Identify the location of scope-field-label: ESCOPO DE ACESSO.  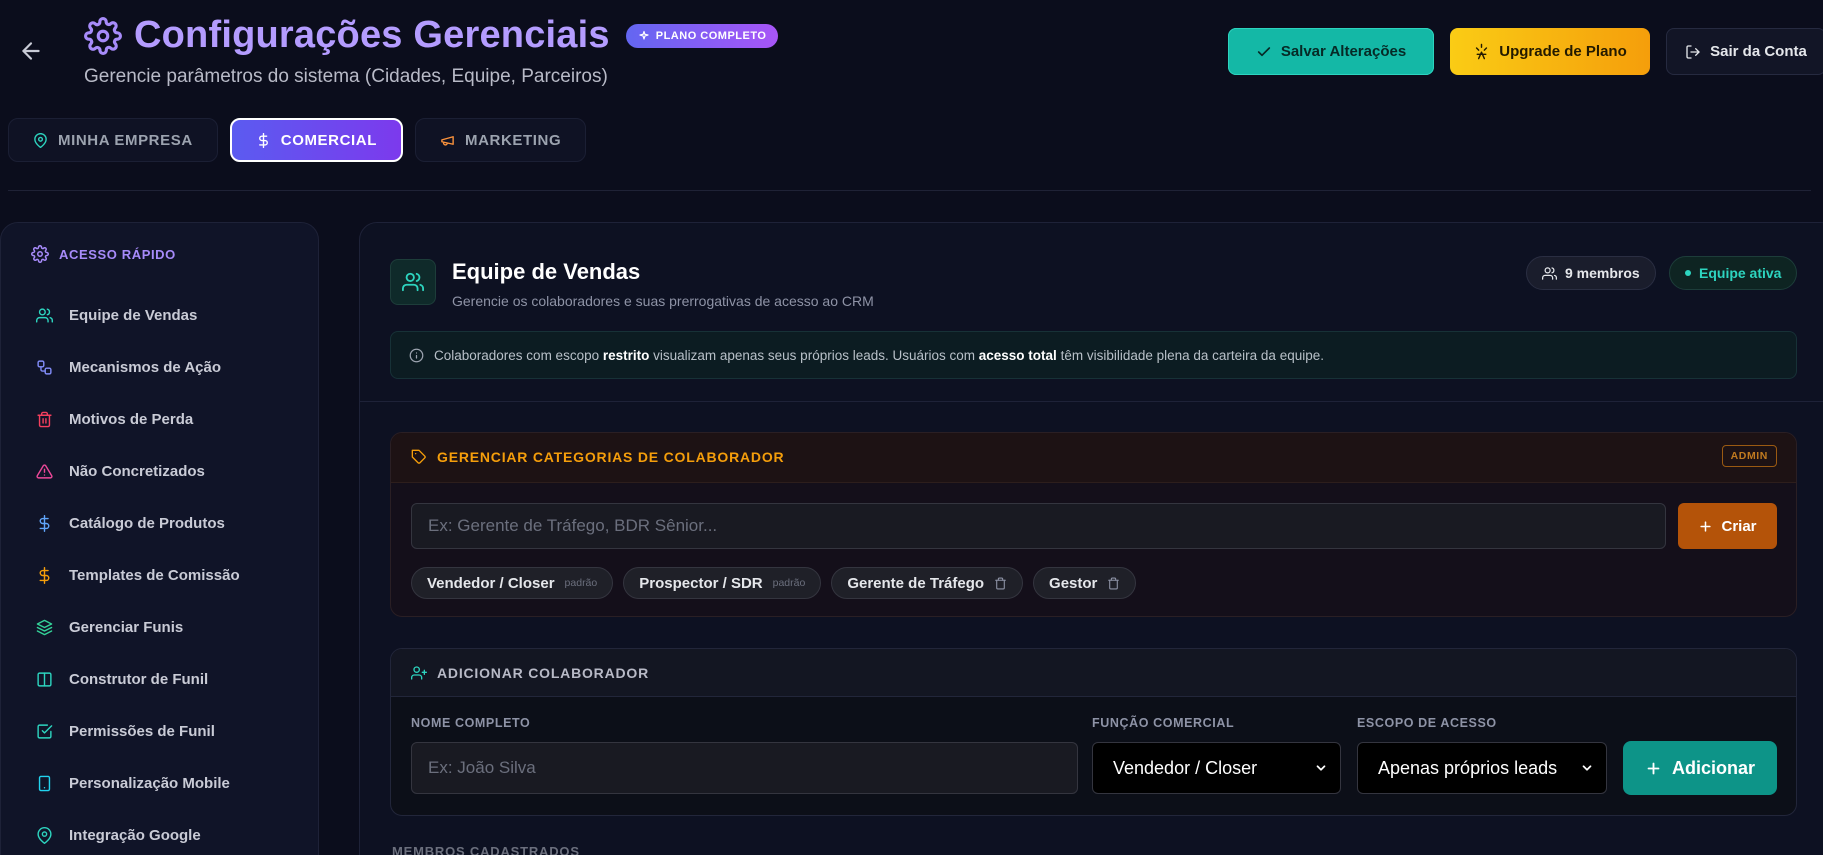
(1427, 723).